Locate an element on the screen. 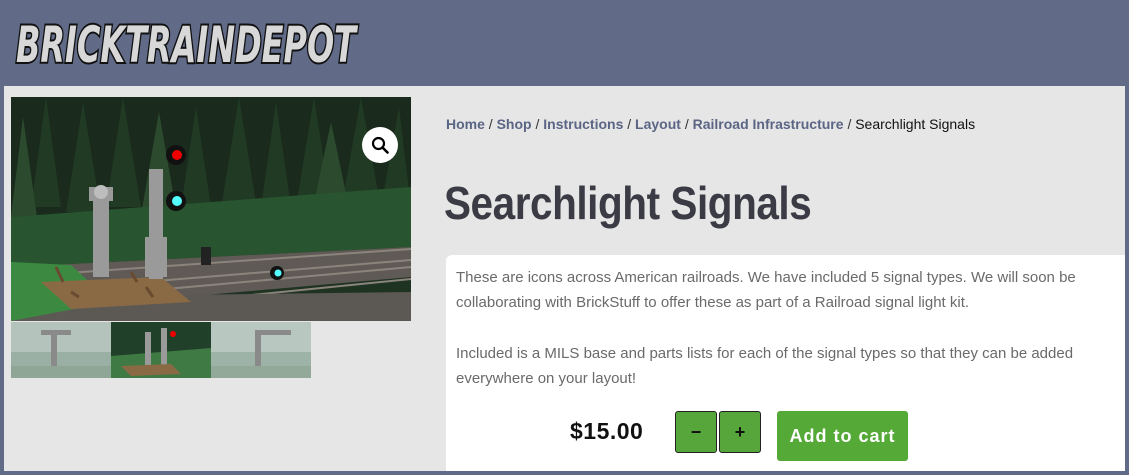  magnifier-icon is located at coordinates (380, 145).